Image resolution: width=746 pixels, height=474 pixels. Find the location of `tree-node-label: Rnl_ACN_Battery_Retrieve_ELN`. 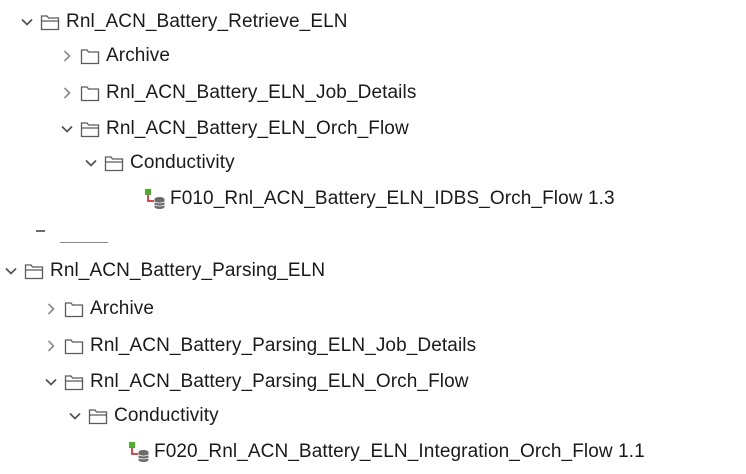

tree-node-label: Rnl_ACN_Battery_Retrieve_ELN is located at coordinates (207, 21).